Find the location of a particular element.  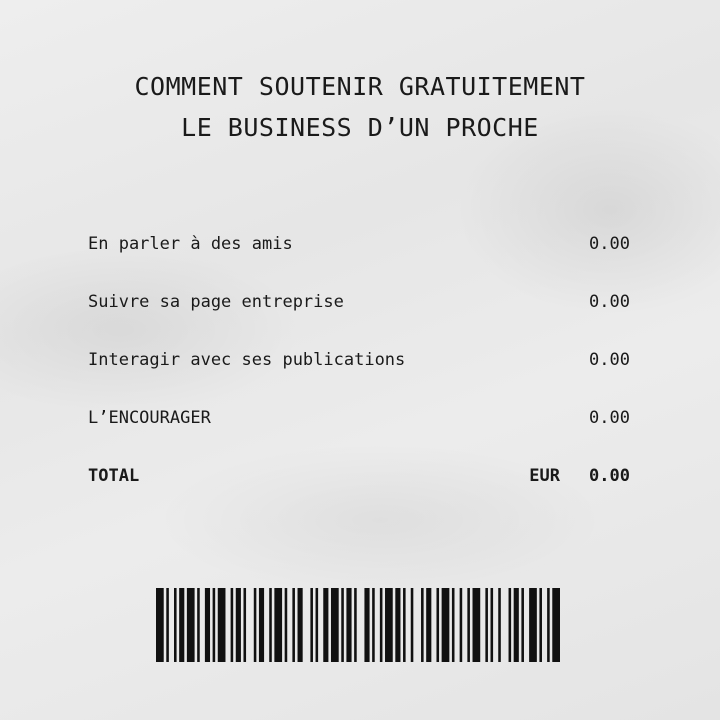

receipt-title-line-1: COMMENT SOUTENIR GRATUITEMENT is located at coordinates (360, 86).